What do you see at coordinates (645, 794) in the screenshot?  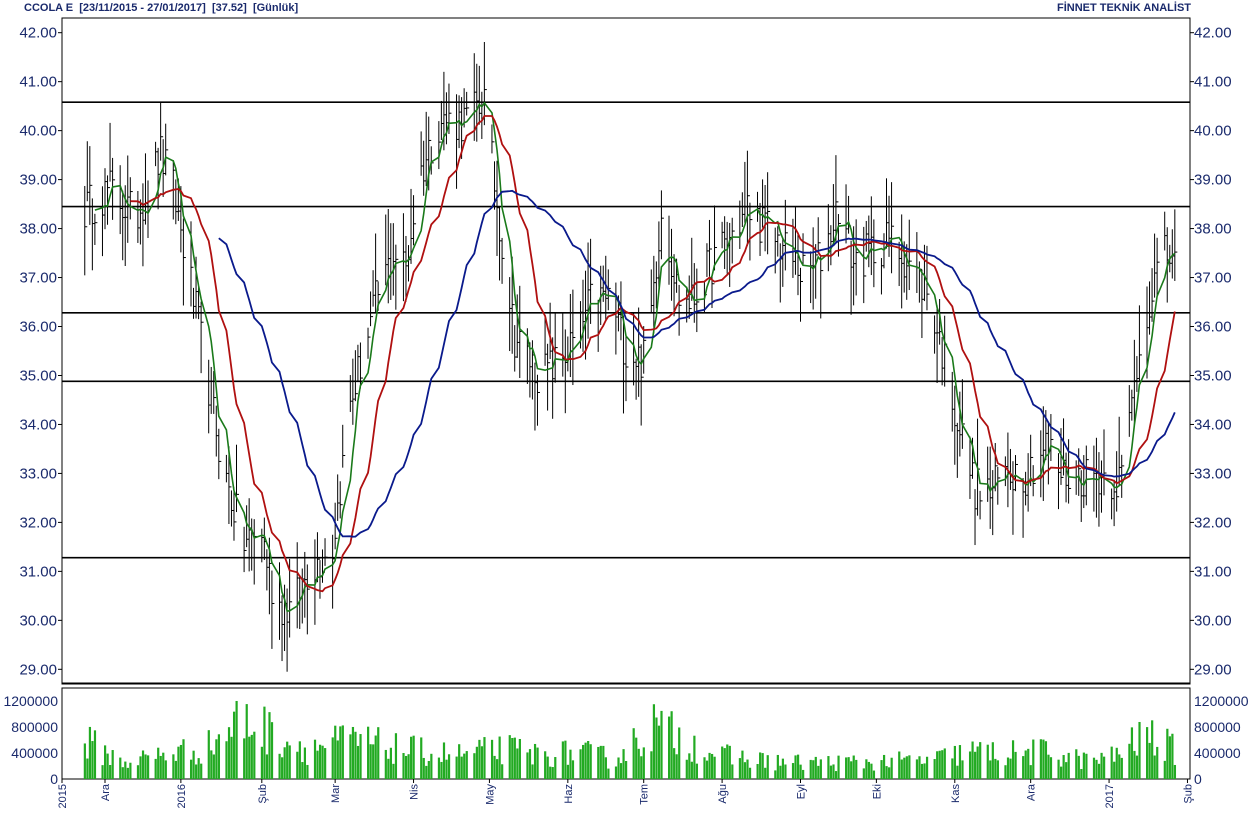 I see `x-tick-label: Tem` at bounding box center [645, 794].